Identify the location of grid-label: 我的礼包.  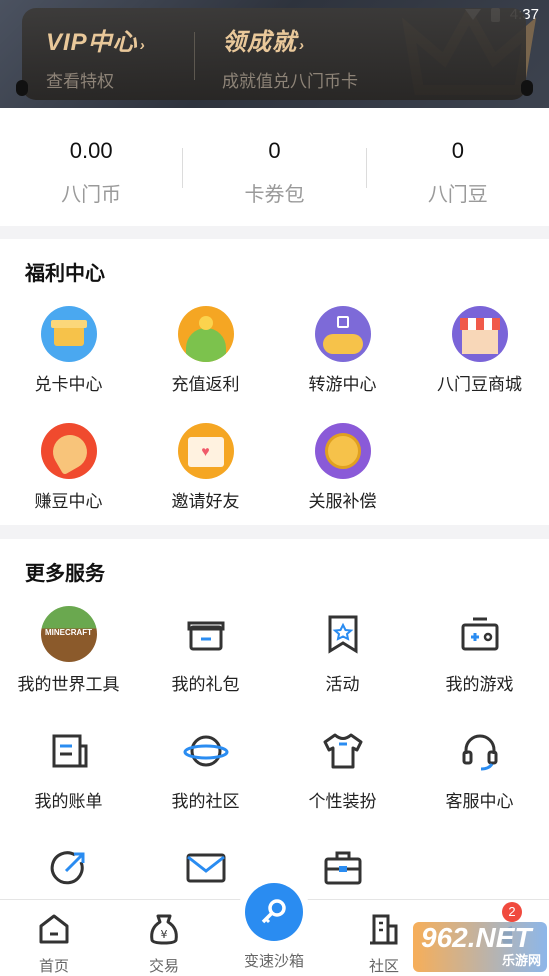
(205, 684).